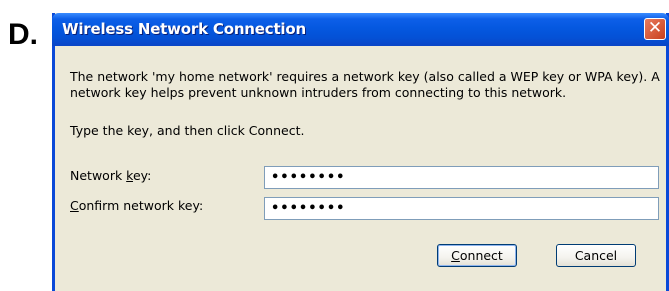  What do you see at coordinates (461, 177) in the screenshot?
I see `network-key-input: ••••••••` at bounding box center [461, 177].